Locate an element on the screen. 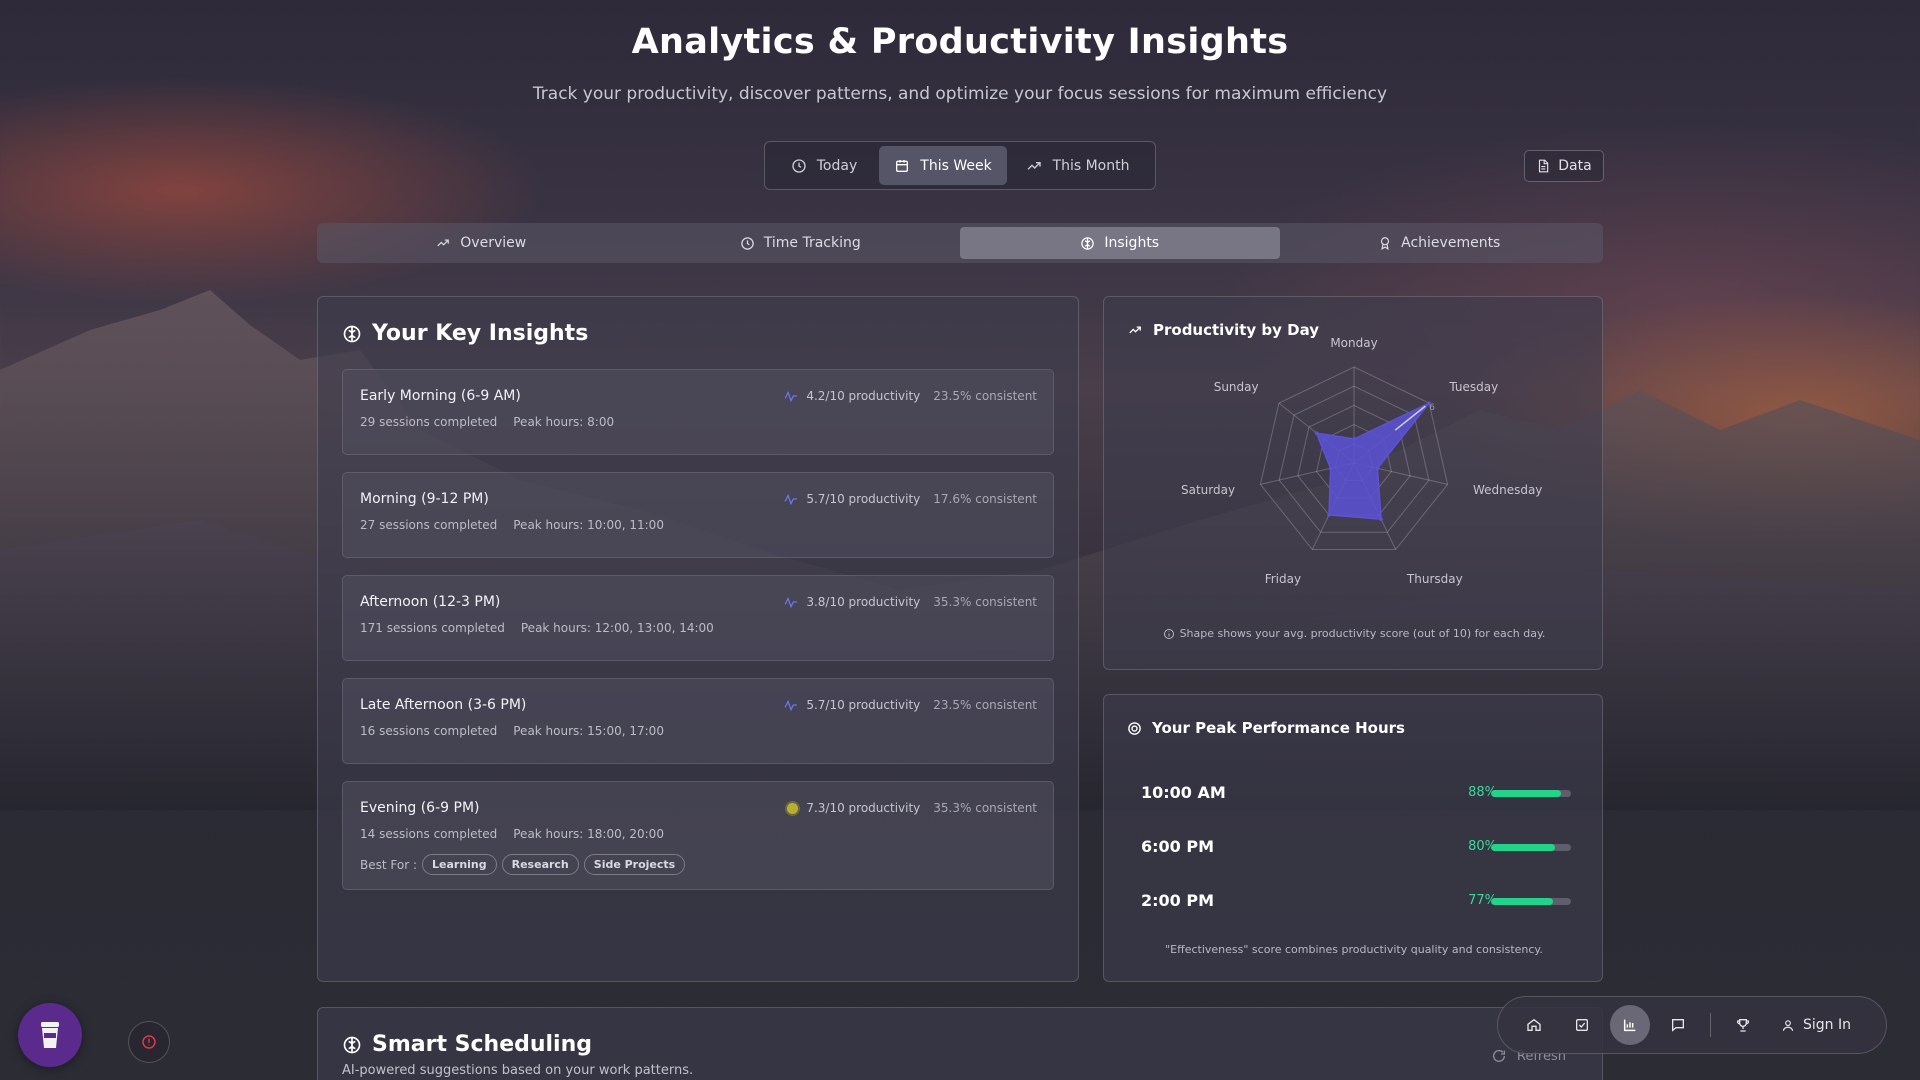 This screenshot has width=1920, height=1080. radar-day-label: Thursday is located at coordinates (1434, 579).